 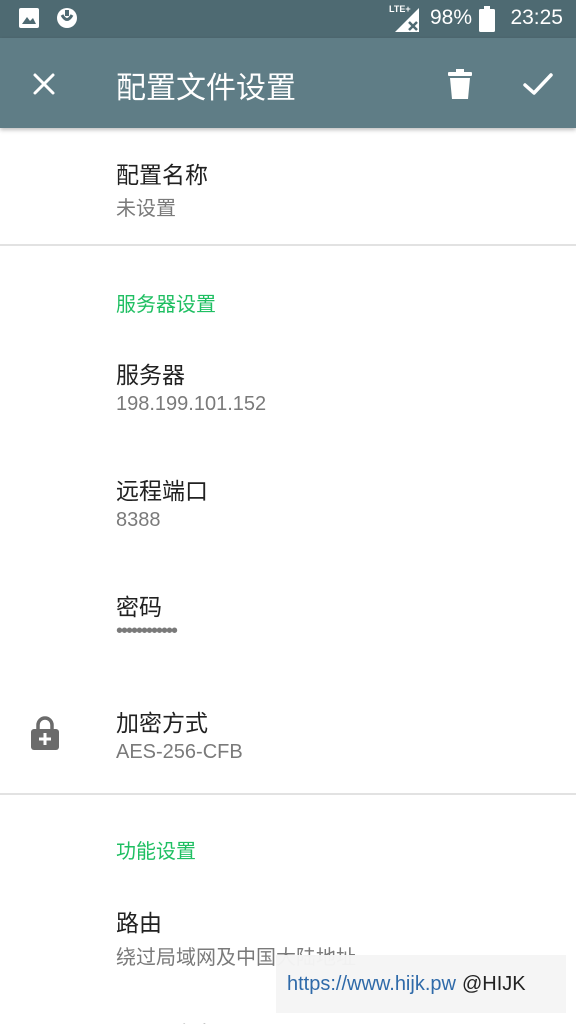 I want to click on next-item-title: 路由, so click(x=193, y=1020).